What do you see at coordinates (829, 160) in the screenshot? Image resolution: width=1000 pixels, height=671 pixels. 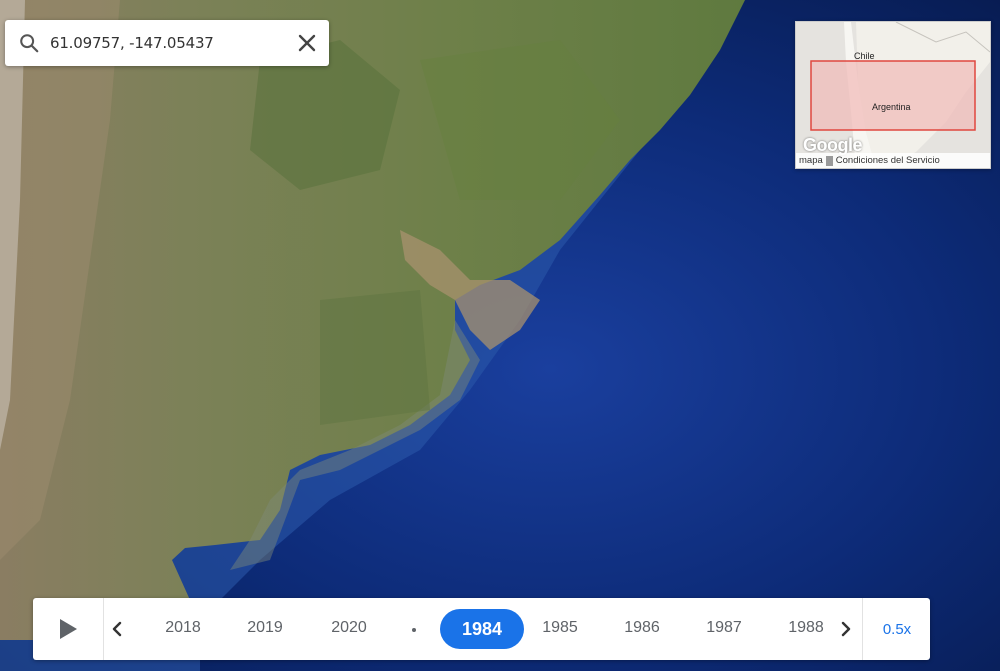 I see `footer-divider` at bounding box center [829, 160].